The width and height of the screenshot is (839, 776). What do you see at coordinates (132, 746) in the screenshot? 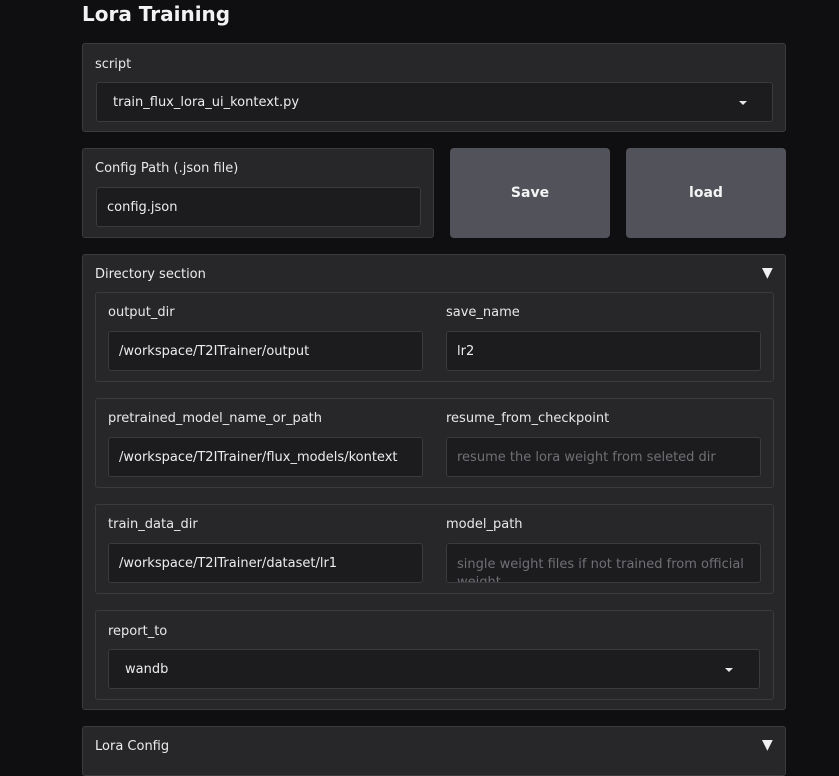
I see `lora-config-title: Lora Config` at bounding box center [132, 746].